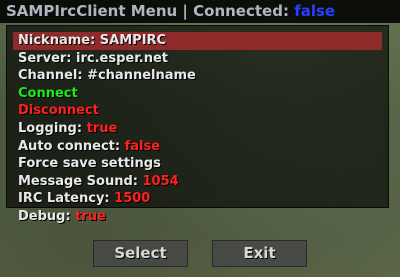 The height and width of the screenshot is (277, 400). Describe the element at coordinates (197, 76) in the screenshot. I see `menu-item-channel: Channel: #channelname` at that location.